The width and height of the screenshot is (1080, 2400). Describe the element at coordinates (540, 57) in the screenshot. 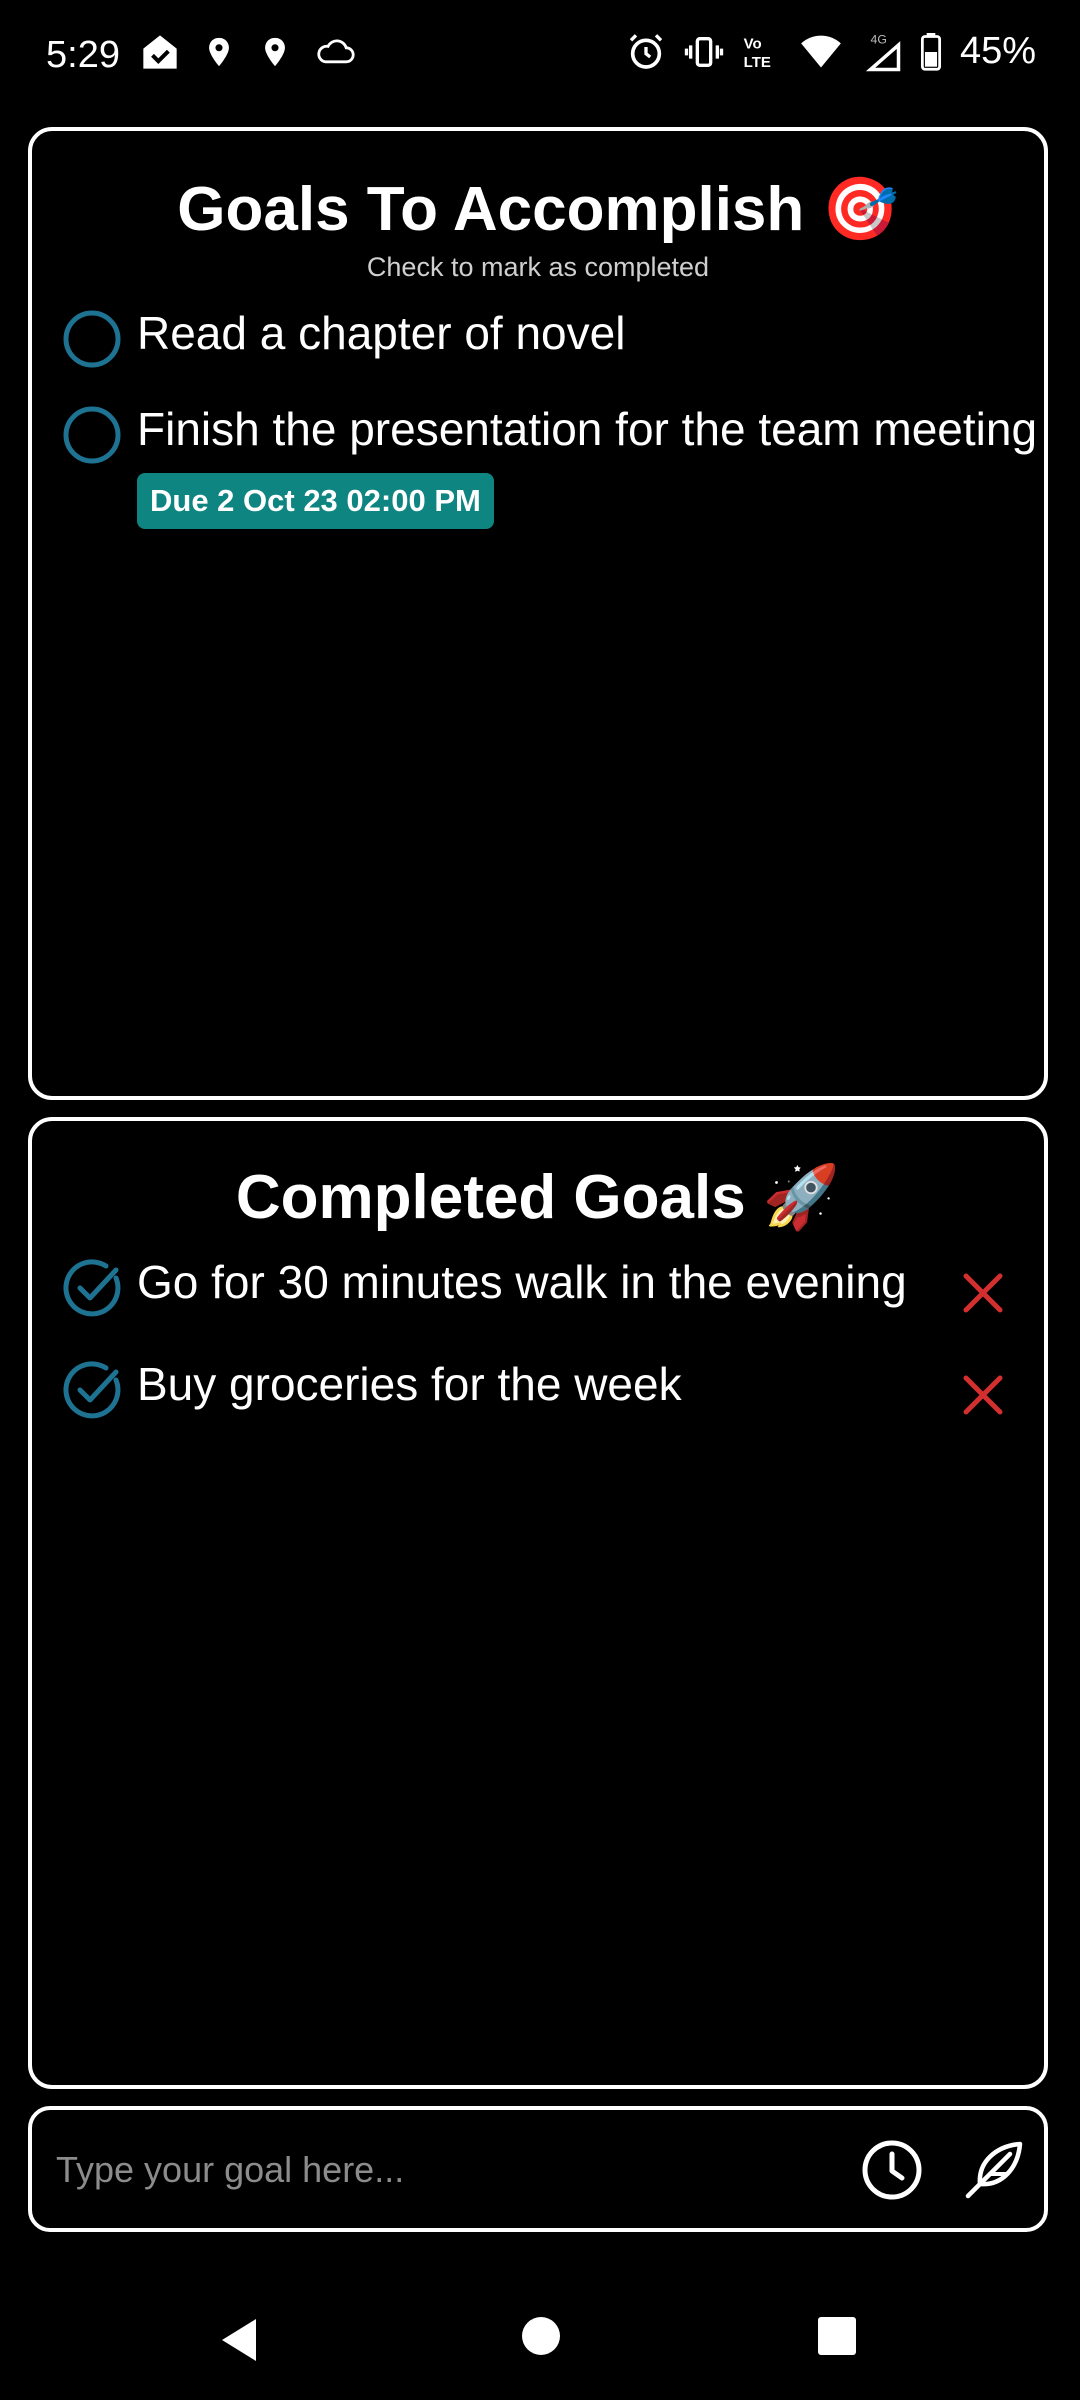

I see `status-bar: 5:29 Vo LTE 4G 45%` at that location.